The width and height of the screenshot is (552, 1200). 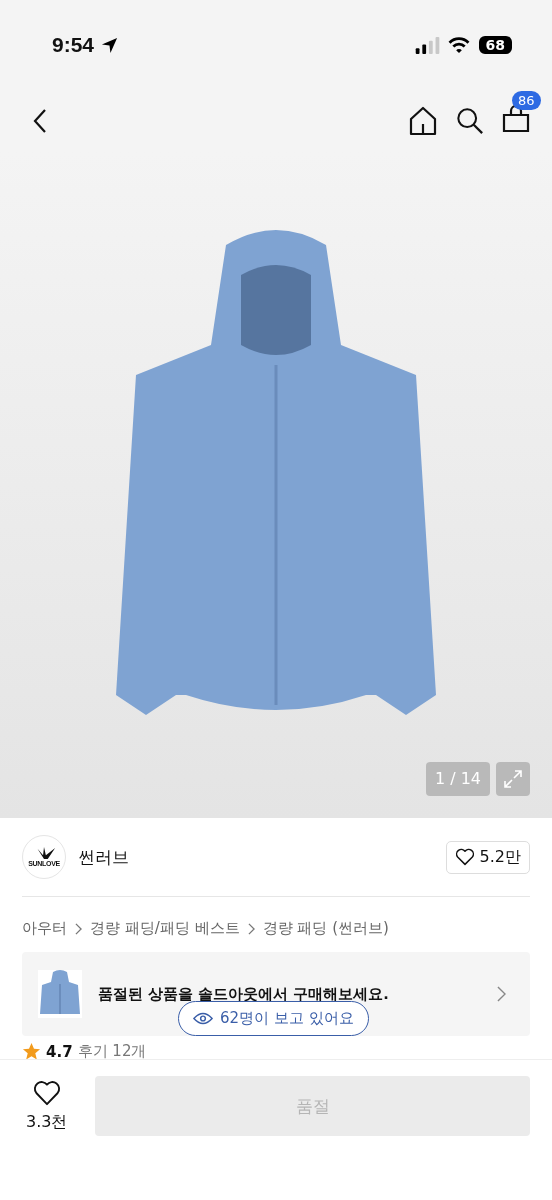 What do you see at coordinates (423, 121) in the screenshot?
I see `home-icon` at bounding box center [423, 121].